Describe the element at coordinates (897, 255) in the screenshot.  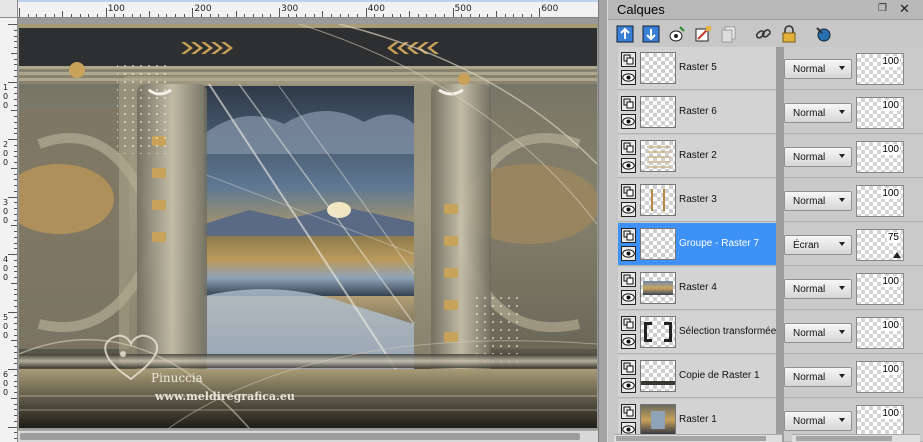
I see `opacity-slider-marker` at that location.